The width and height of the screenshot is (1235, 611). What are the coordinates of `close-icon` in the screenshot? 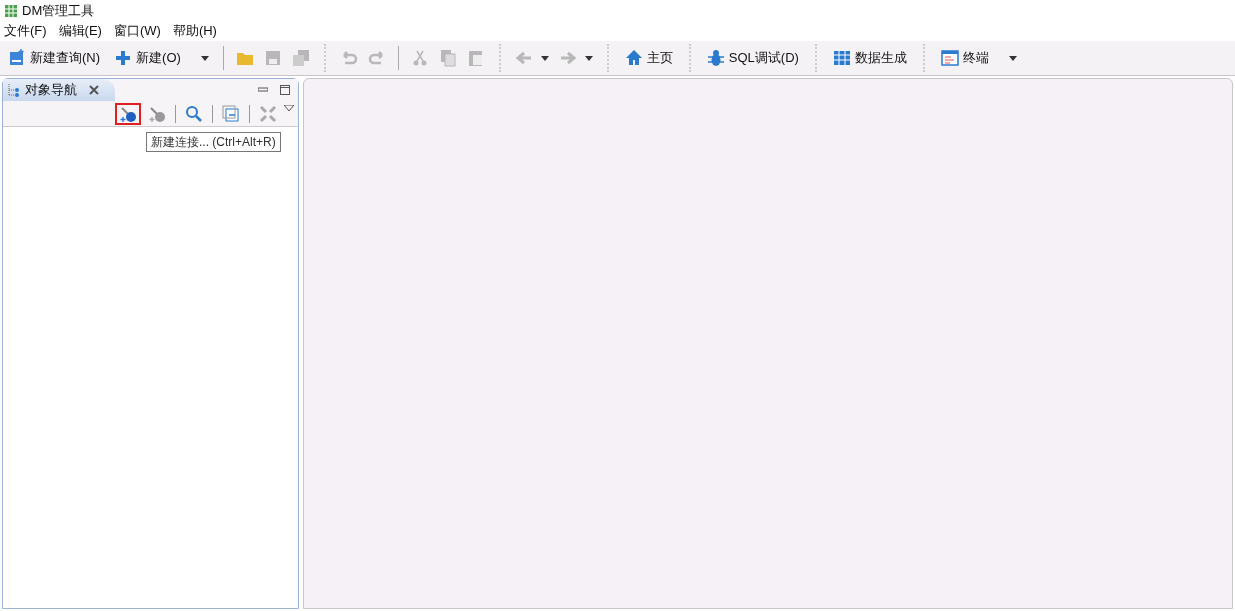 It's located at (94, 90).